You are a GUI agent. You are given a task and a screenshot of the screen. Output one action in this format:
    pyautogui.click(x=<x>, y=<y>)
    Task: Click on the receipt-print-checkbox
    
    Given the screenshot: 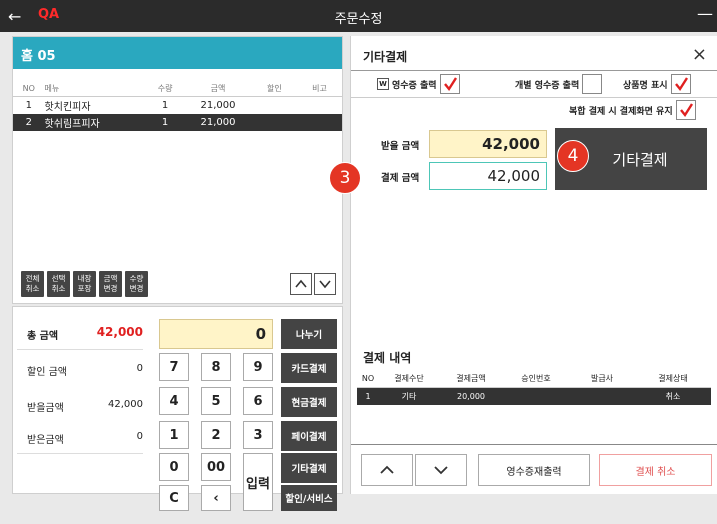 What is the action you would take?
    pyautogui.click(x=449, y=84)
    